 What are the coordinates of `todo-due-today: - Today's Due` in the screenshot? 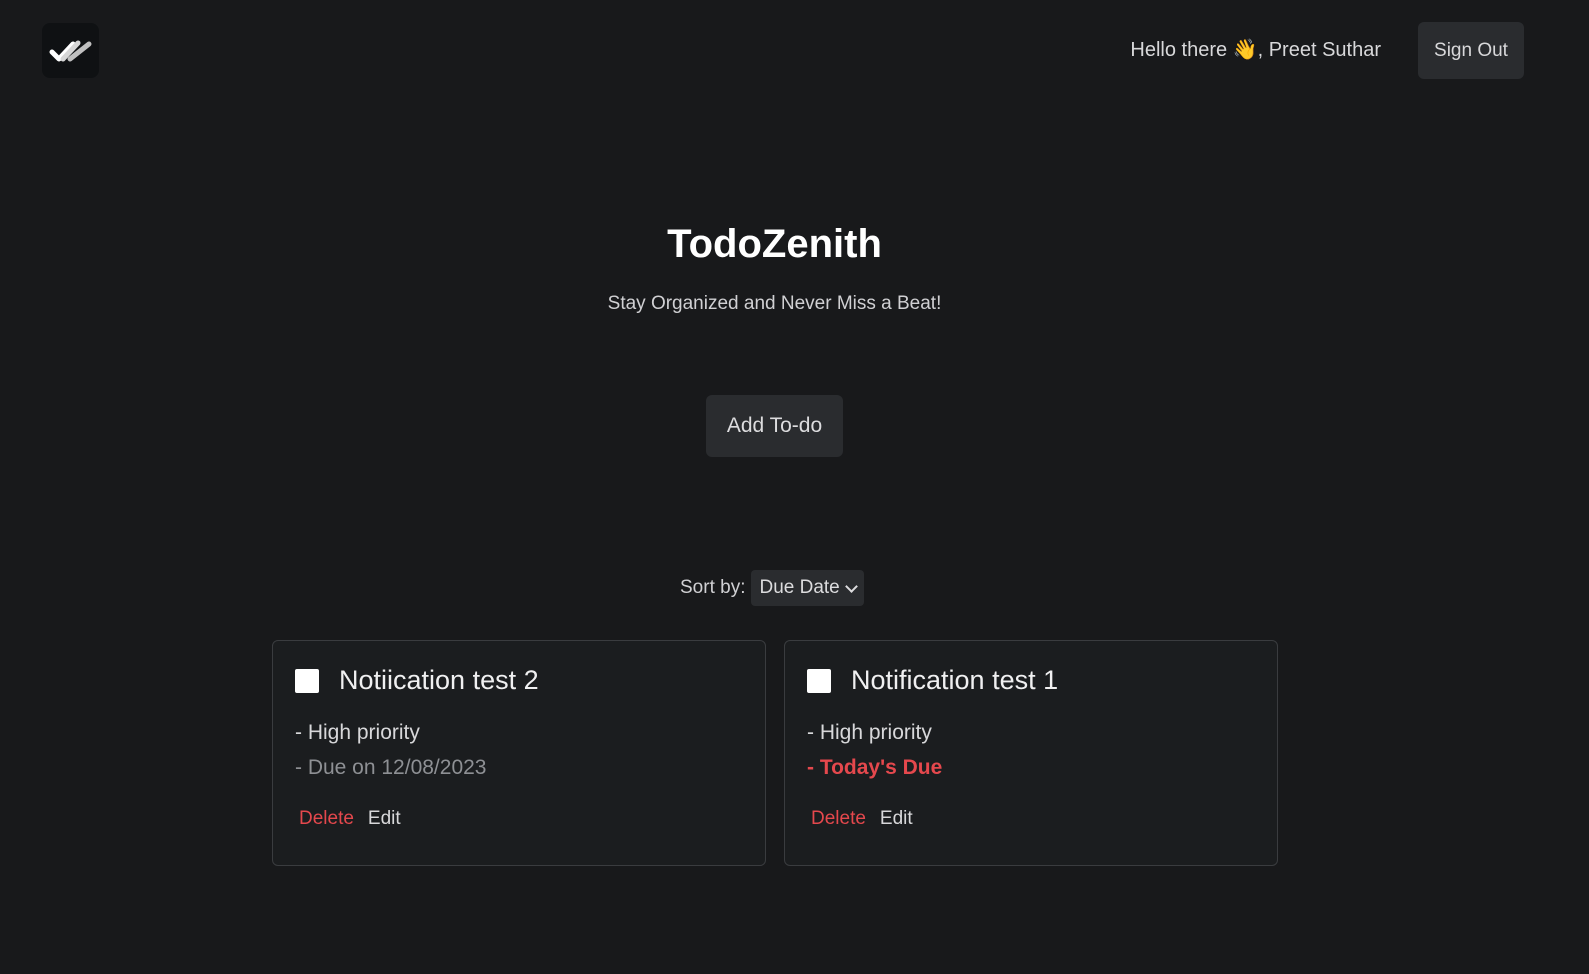 It's located at (875, 767).